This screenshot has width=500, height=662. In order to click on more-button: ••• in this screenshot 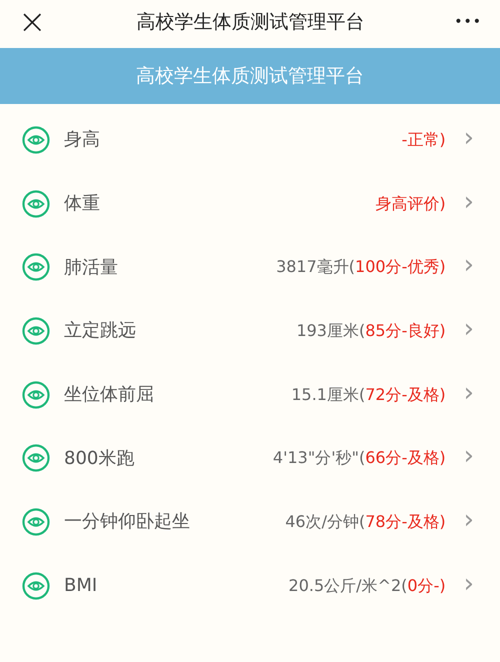, I will do `click(468, 22)`.